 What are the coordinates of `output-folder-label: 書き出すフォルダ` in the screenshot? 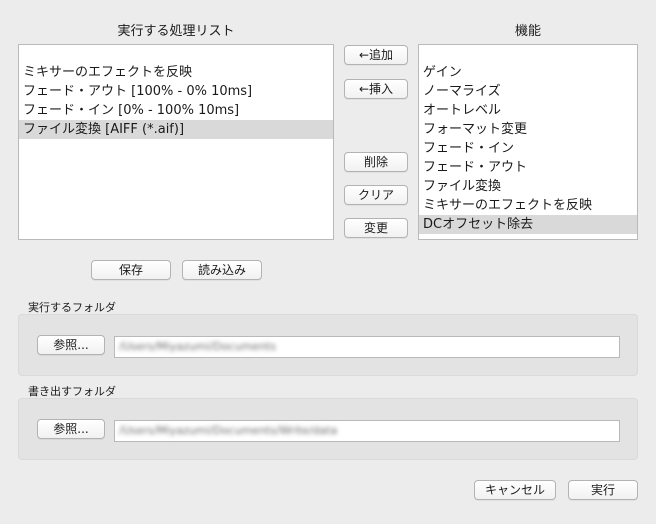 It's located at (72, 391).